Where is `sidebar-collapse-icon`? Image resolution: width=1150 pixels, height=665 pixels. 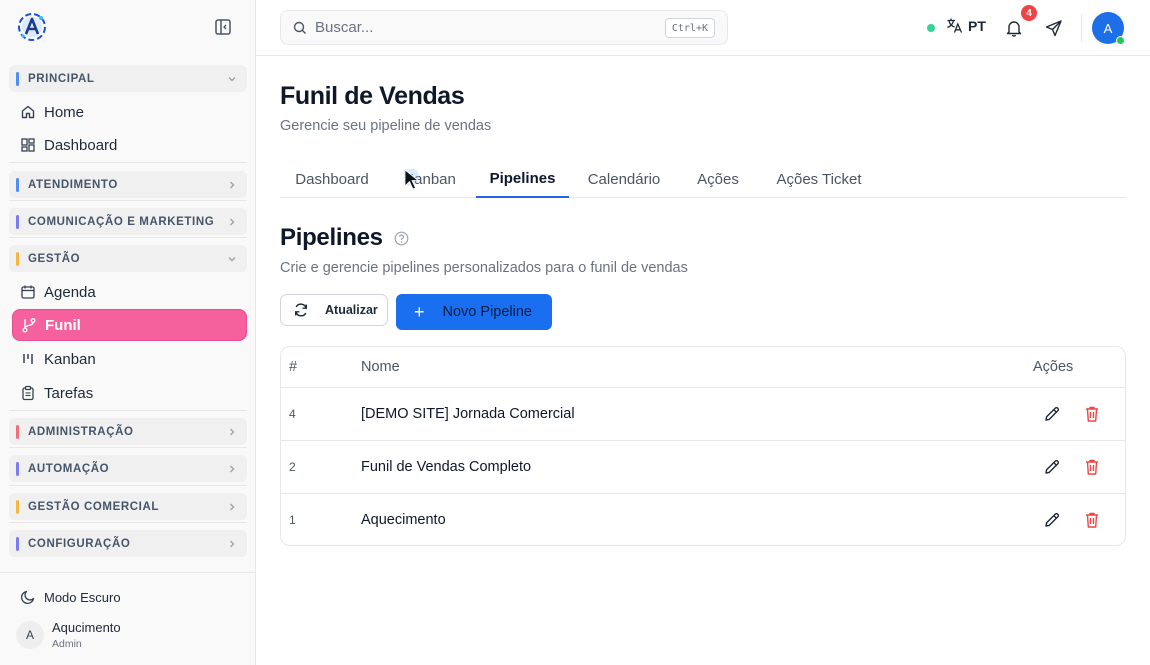
sidebar-collapse-icon is located at coordinates (223, 27).